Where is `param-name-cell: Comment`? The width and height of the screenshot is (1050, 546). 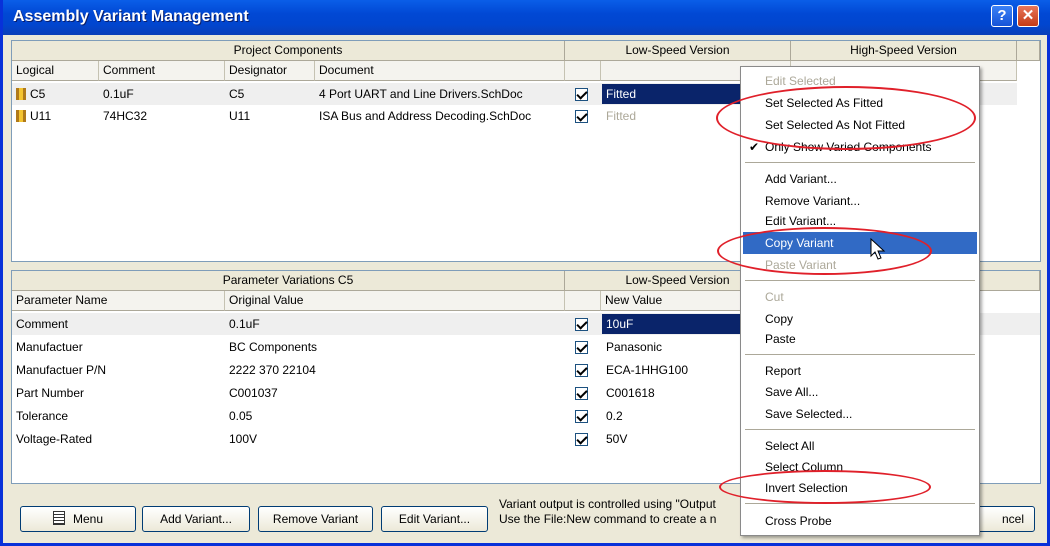 param-name-cell: Comment is located at coordinates (118, 324).